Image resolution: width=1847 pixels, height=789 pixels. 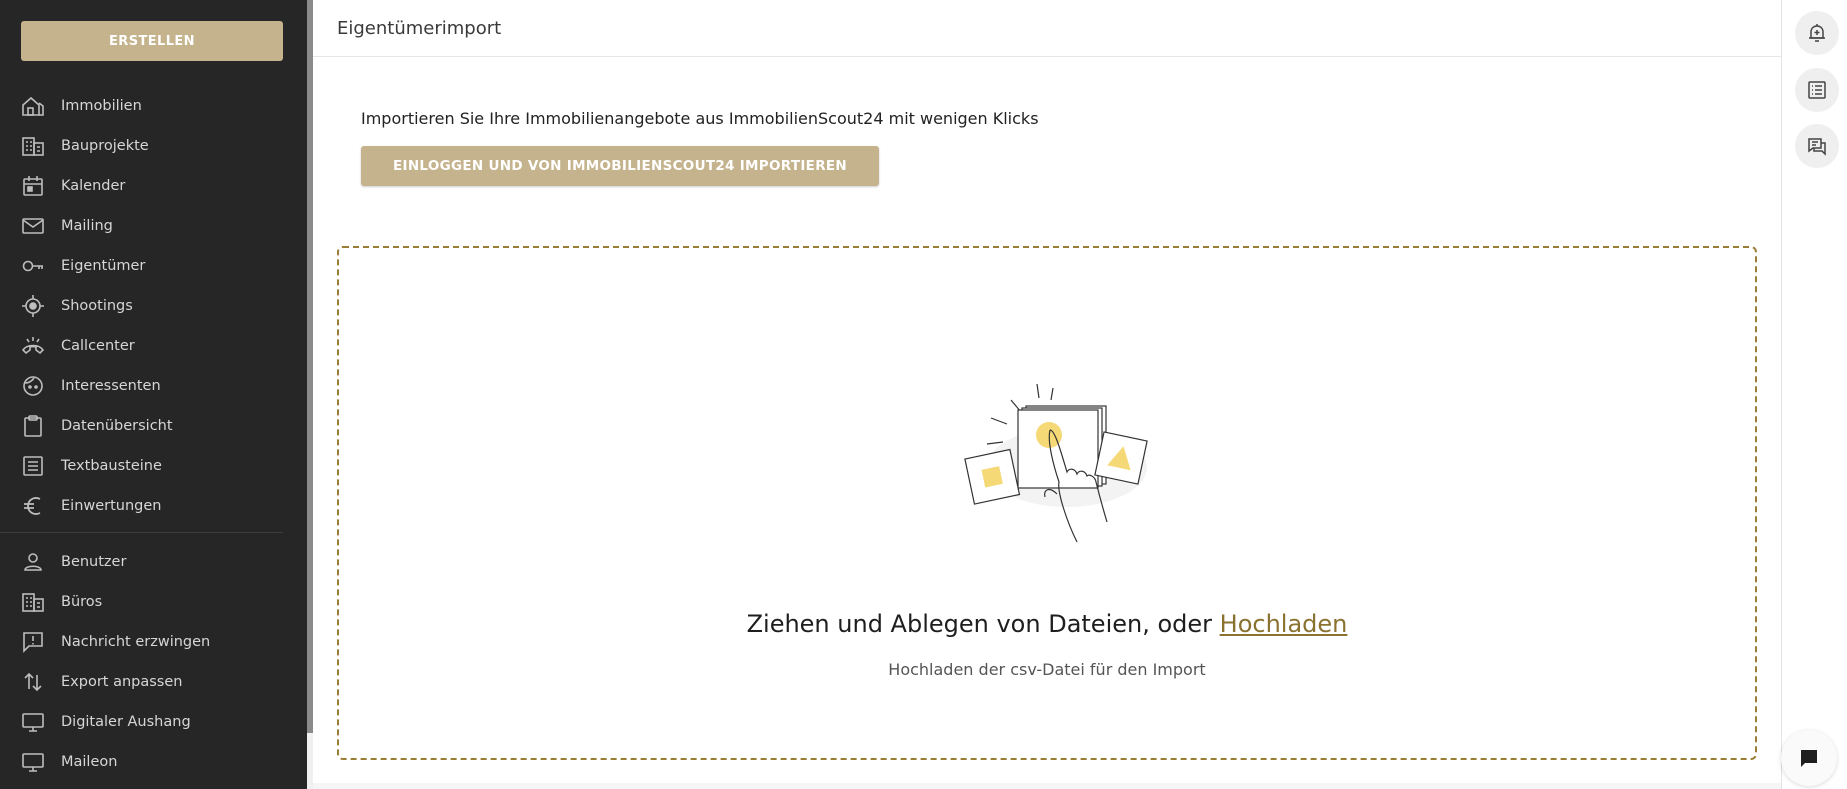 What do you see at coordinates (153, 562) in the screenshot?
I see `sidebar-item-benutzer: Benutzer` at bounding box center [153, 562].